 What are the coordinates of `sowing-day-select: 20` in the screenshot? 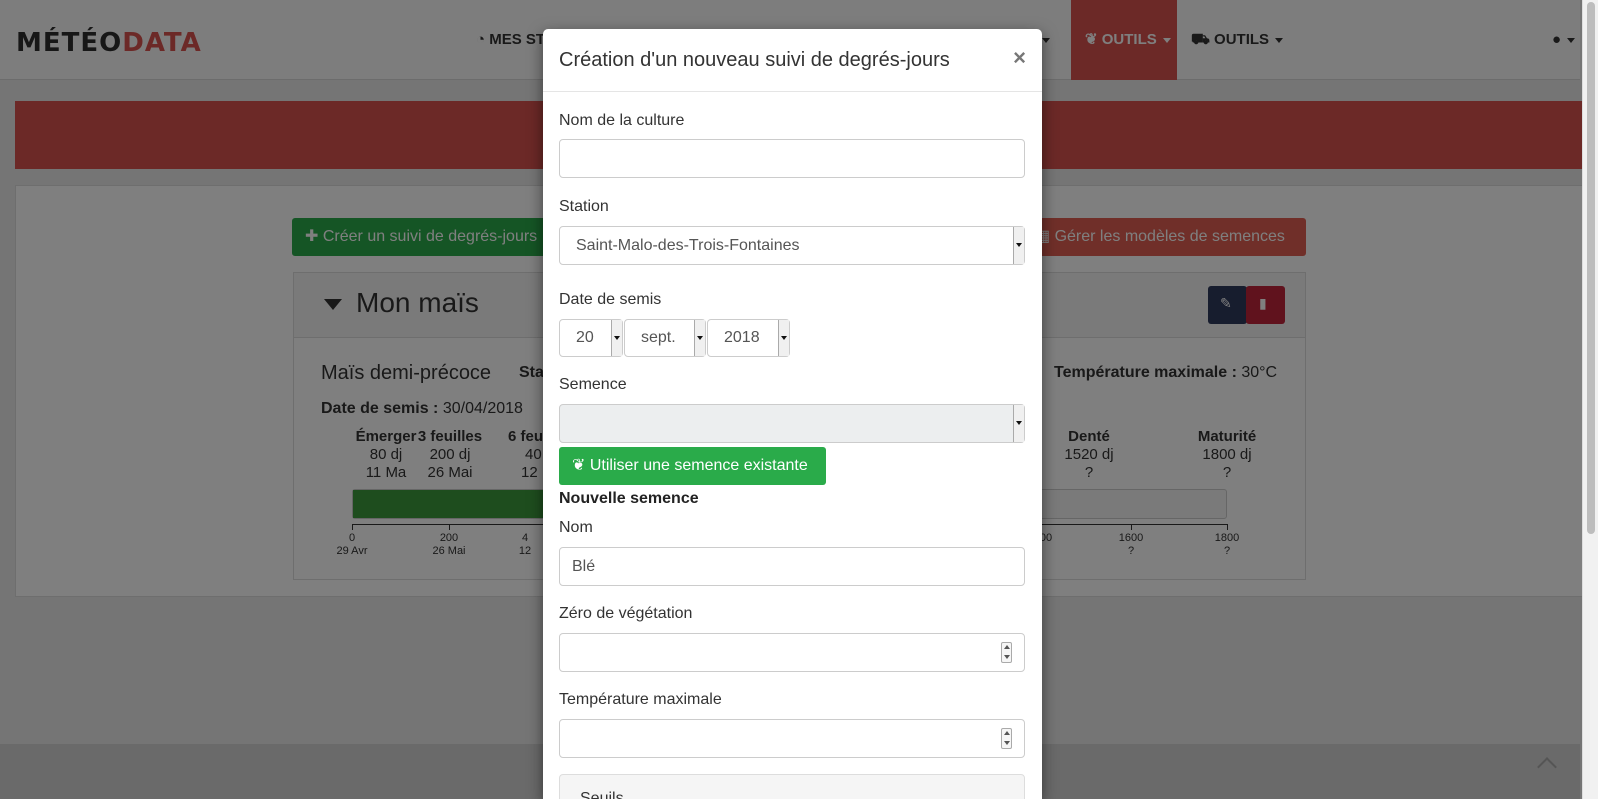 It's located at (591, 338).